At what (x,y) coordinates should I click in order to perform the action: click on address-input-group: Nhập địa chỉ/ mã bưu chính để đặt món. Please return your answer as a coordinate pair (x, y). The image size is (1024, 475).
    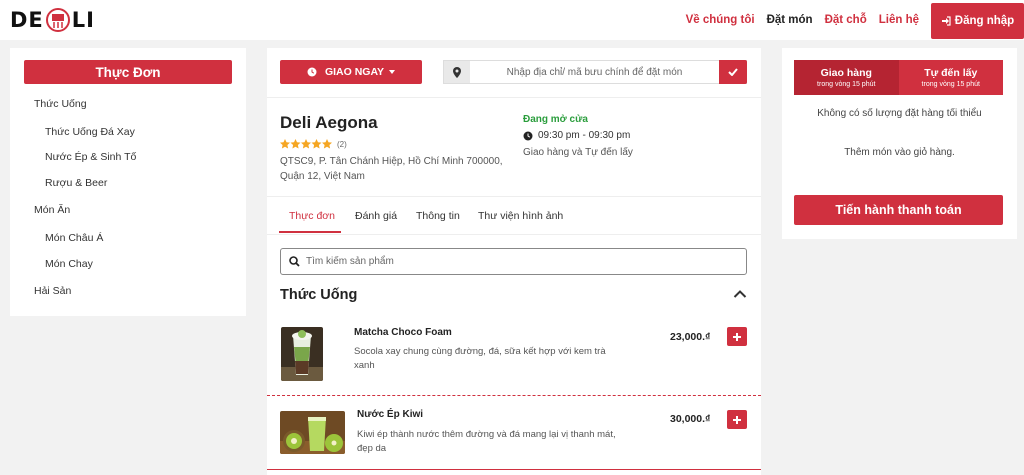
    Looking at the image, I should click on (595, 72).